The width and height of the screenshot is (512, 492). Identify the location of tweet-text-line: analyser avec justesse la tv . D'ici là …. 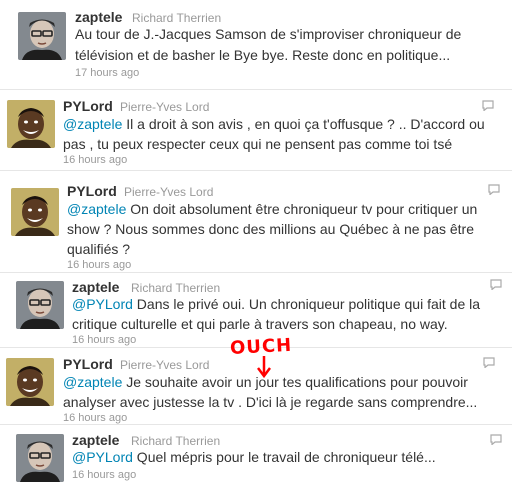
(270, 402).